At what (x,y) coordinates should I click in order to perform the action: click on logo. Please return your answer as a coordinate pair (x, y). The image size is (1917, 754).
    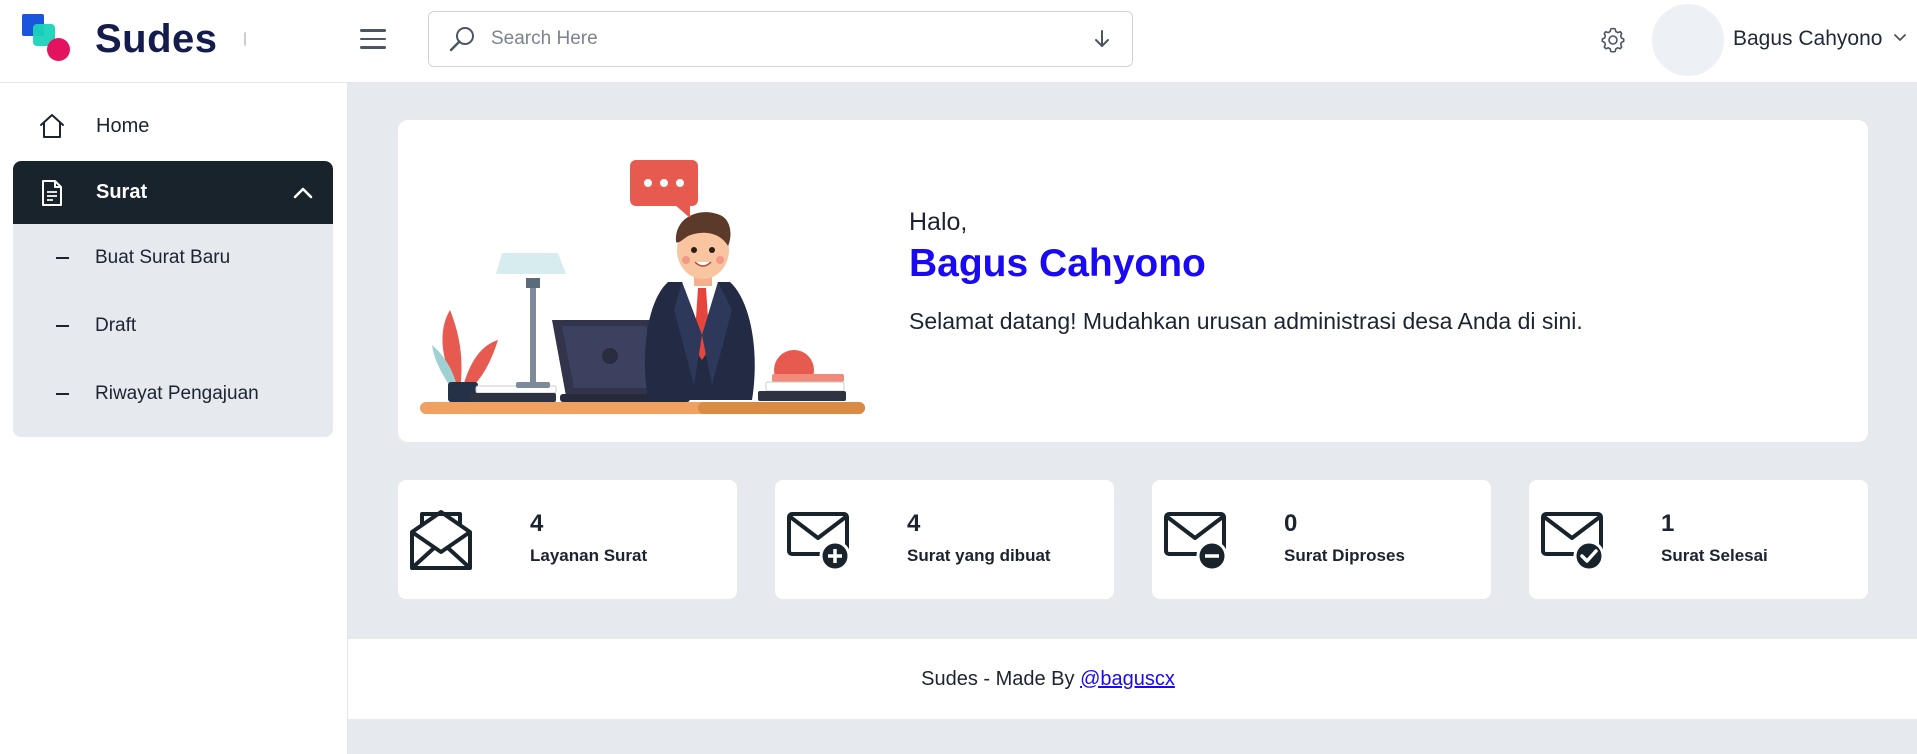
    Looking at the image, I should click on (47, 39).